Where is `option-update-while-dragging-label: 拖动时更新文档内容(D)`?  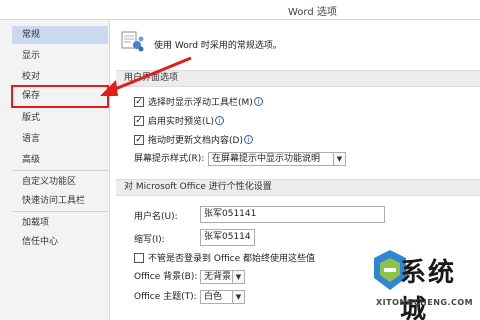
option-update-while-dragging-label: 拖动时更新文档内容(D) is located at coordinates (195, 141).